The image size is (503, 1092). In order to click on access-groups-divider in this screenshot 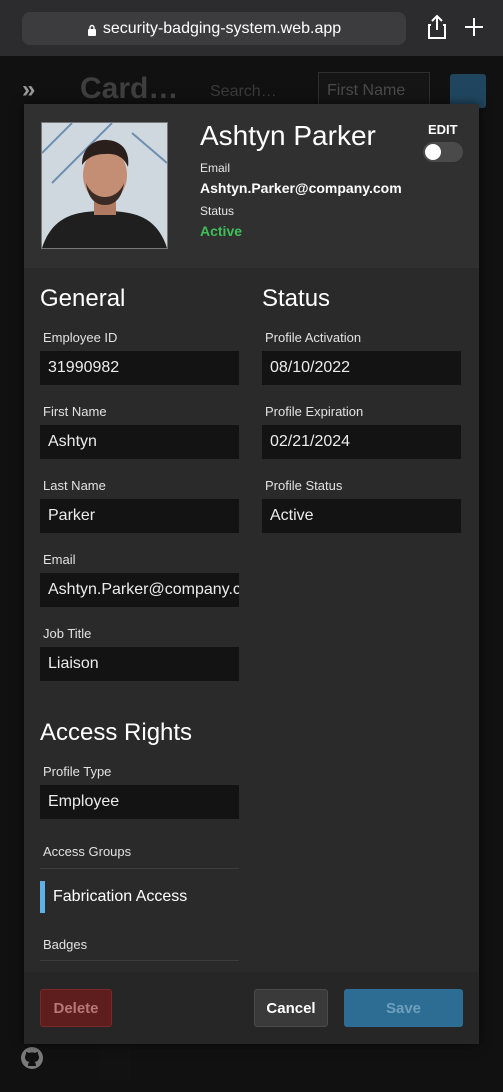, I will do `click(139, 868)`.